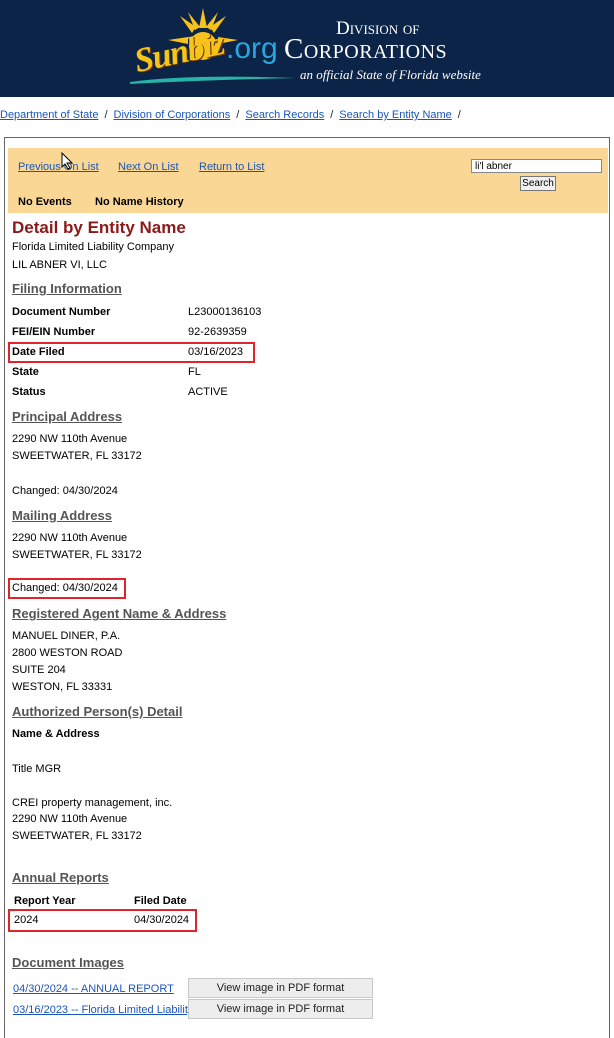 The height and width of the screenshot is (1038, 614). I want to click on mailing-address-line2: SWEETWATER, FL 33172, so click(77, 555).